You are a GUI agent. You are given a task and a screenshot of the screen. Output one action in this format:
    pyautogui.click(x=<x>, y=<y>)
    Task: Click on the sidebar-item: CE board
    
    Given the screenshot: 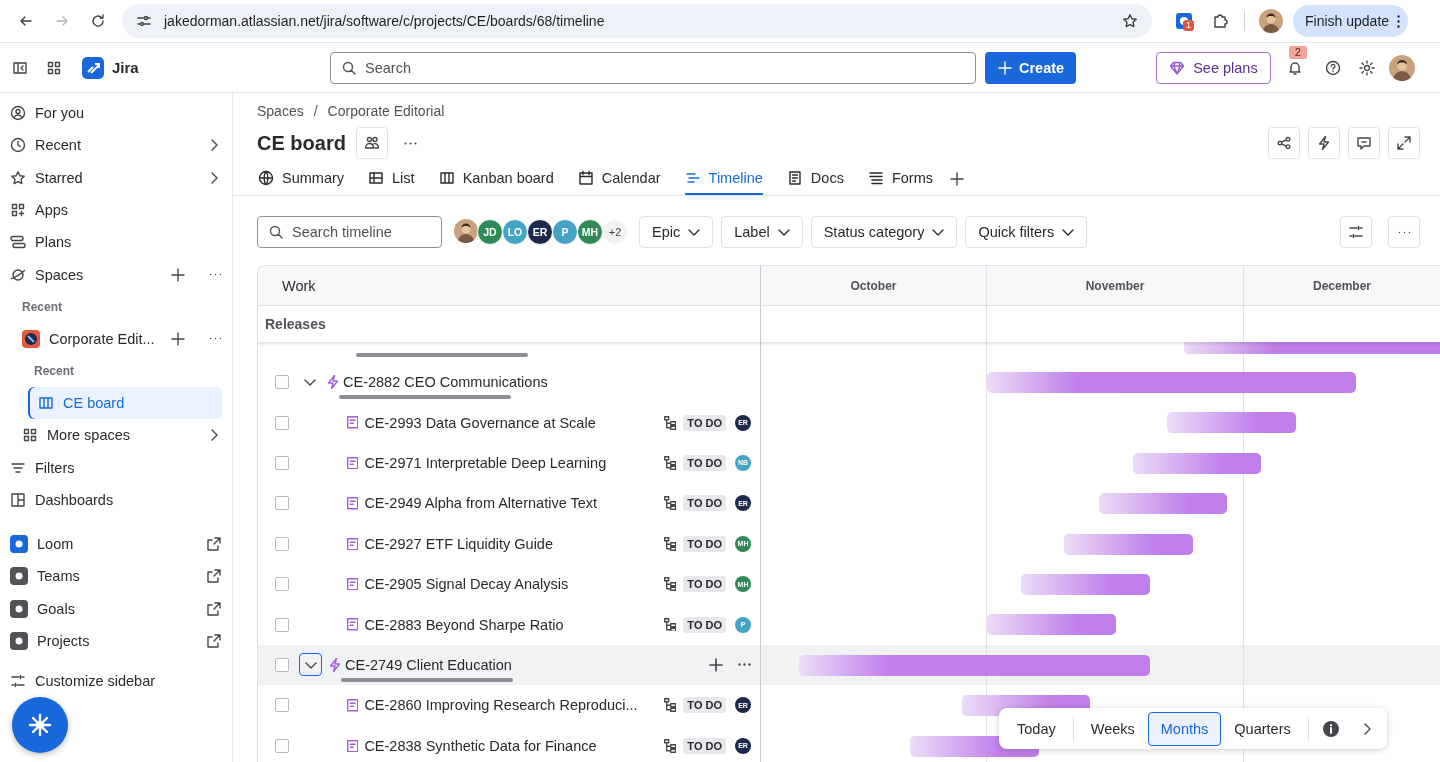 What is the action you would take?
    pyautogui.click(x=125, y=403)
    